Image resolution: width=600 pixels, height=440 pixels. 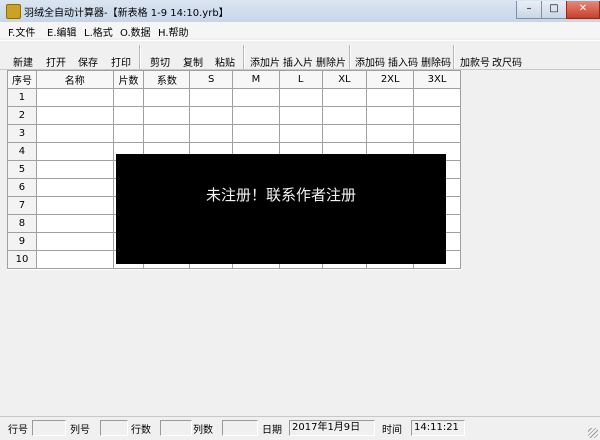 I want to click on title-bar: 羽绒全自动计算器-【新表格 1-9 14:10.yrb】 – □ ✕, so click(x=300, y=11).